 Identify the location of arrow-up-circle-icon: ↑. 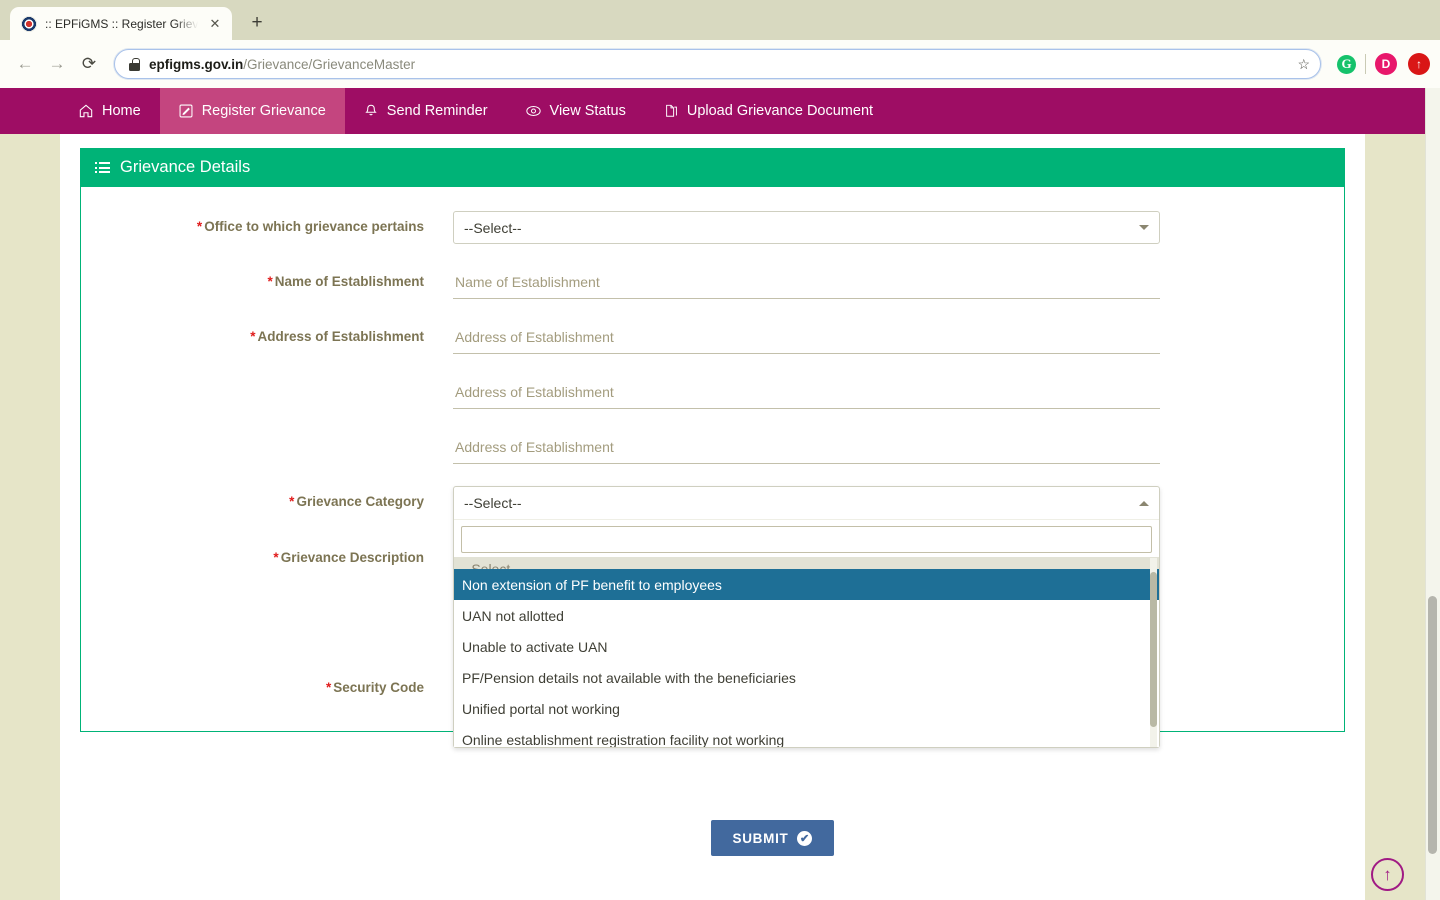
(1387, 874).